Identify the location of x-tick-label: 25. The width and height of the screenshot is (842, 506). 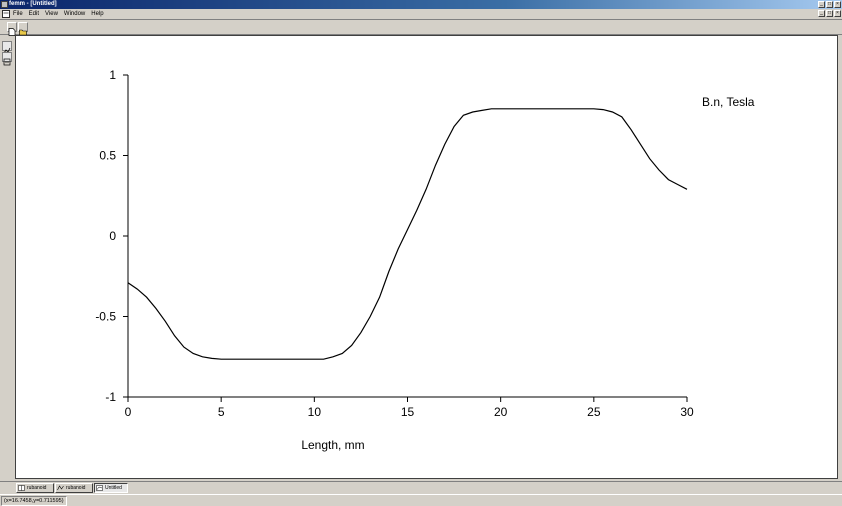
(594, 412).